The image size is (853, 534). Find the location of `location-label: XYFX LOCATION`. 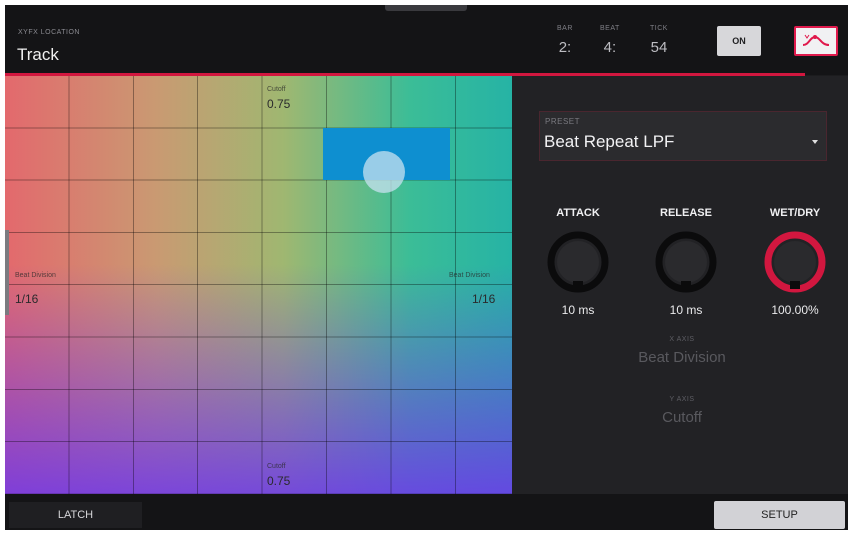

location-label: XYFX LOCATION is located at coordinates (49, 32).